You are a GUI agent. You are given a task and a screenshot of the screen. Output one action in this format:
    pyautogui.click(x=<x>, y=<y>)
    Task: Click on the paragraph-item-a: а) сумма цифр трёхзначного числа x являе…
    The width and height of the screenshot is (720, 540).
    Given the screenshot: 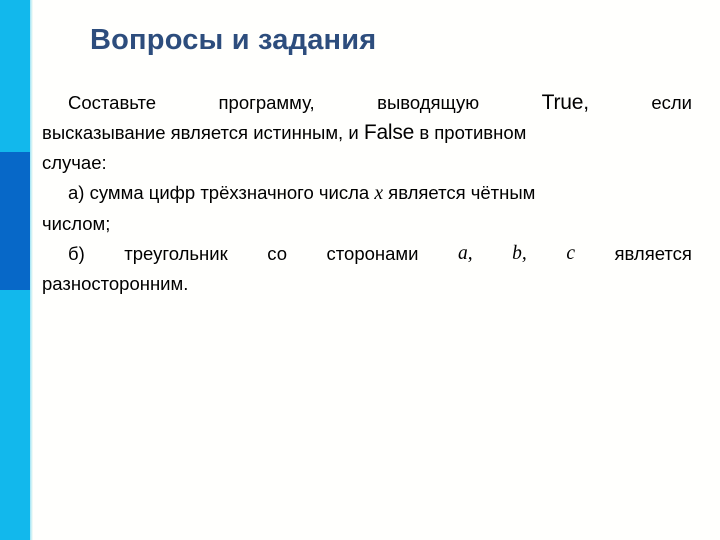 What is the action you would take?
    pyautogui.click(x=367, y=208)
    